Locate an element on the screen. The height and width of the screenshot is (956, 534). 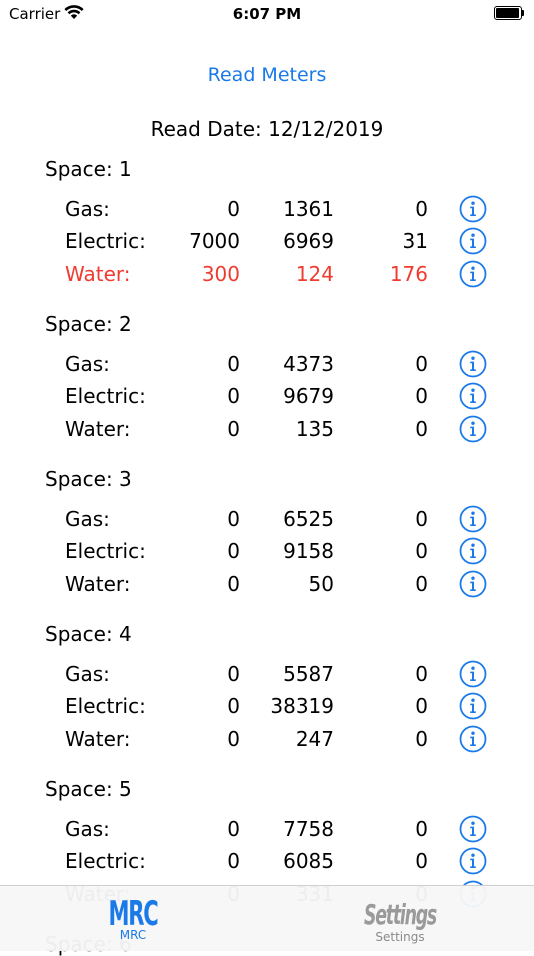
meter-row: Water: 0 135 0 is located at coordinates (267, 432).